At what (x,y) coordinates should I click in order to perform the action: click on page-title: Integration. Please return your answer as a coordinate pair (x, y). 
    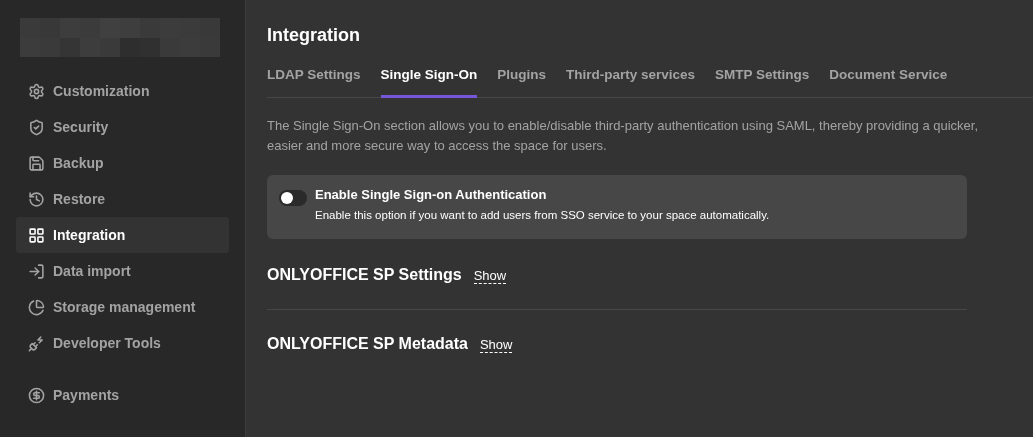
    Looking at the image, I should click on (314, 35).